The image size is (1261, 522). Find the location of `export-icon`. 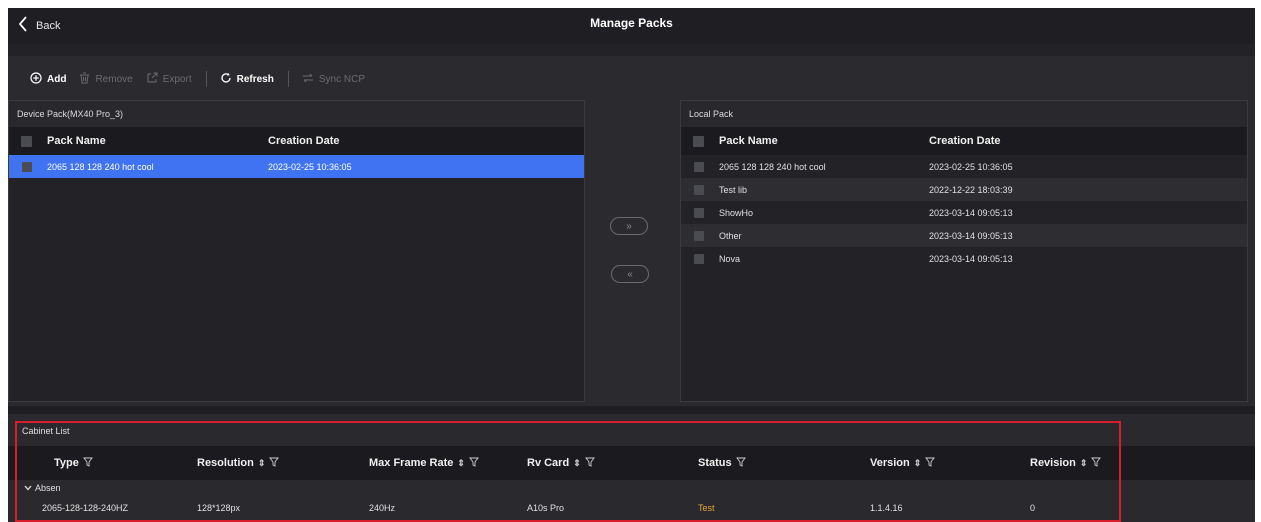

export-icon is located at coordinates (152, 79).